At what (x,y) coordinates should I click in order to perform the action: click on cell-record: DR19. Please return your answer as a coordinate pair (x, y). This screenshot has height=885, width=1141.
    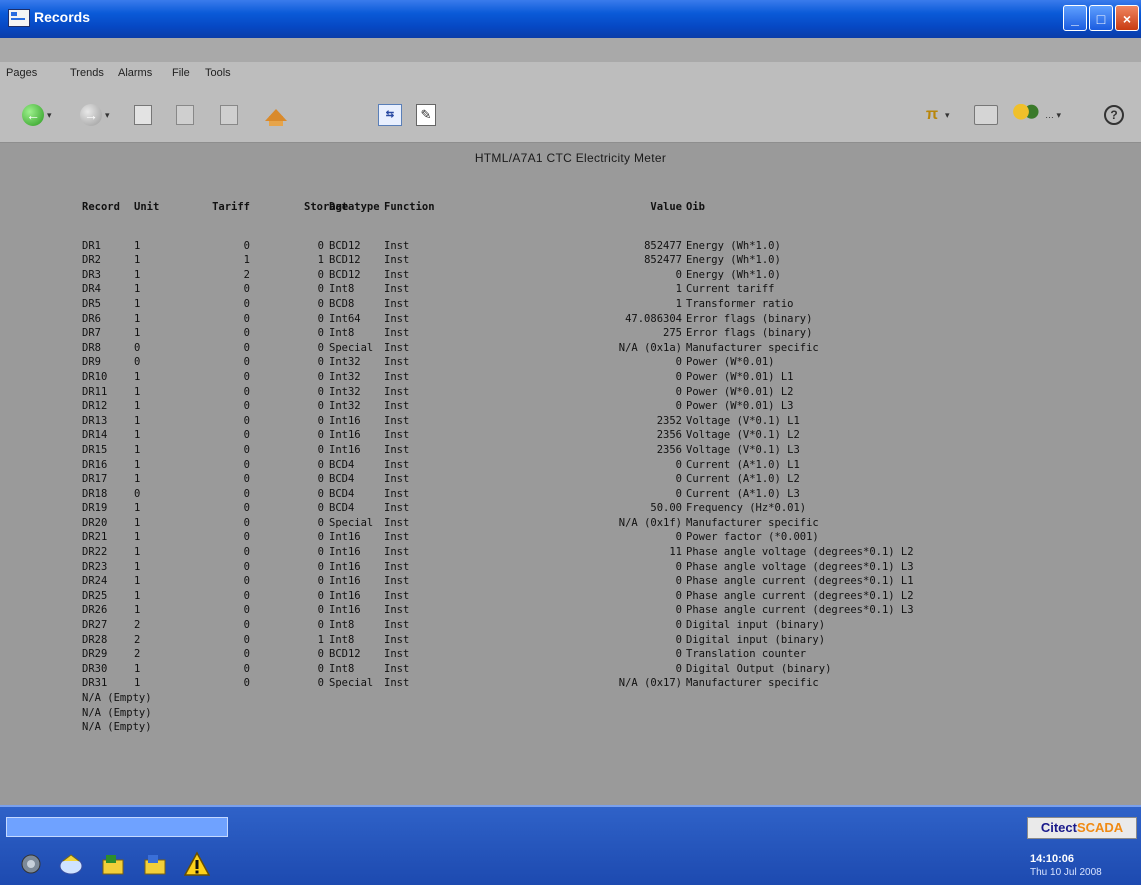
    Looking at the image, I should click on (95, 508).